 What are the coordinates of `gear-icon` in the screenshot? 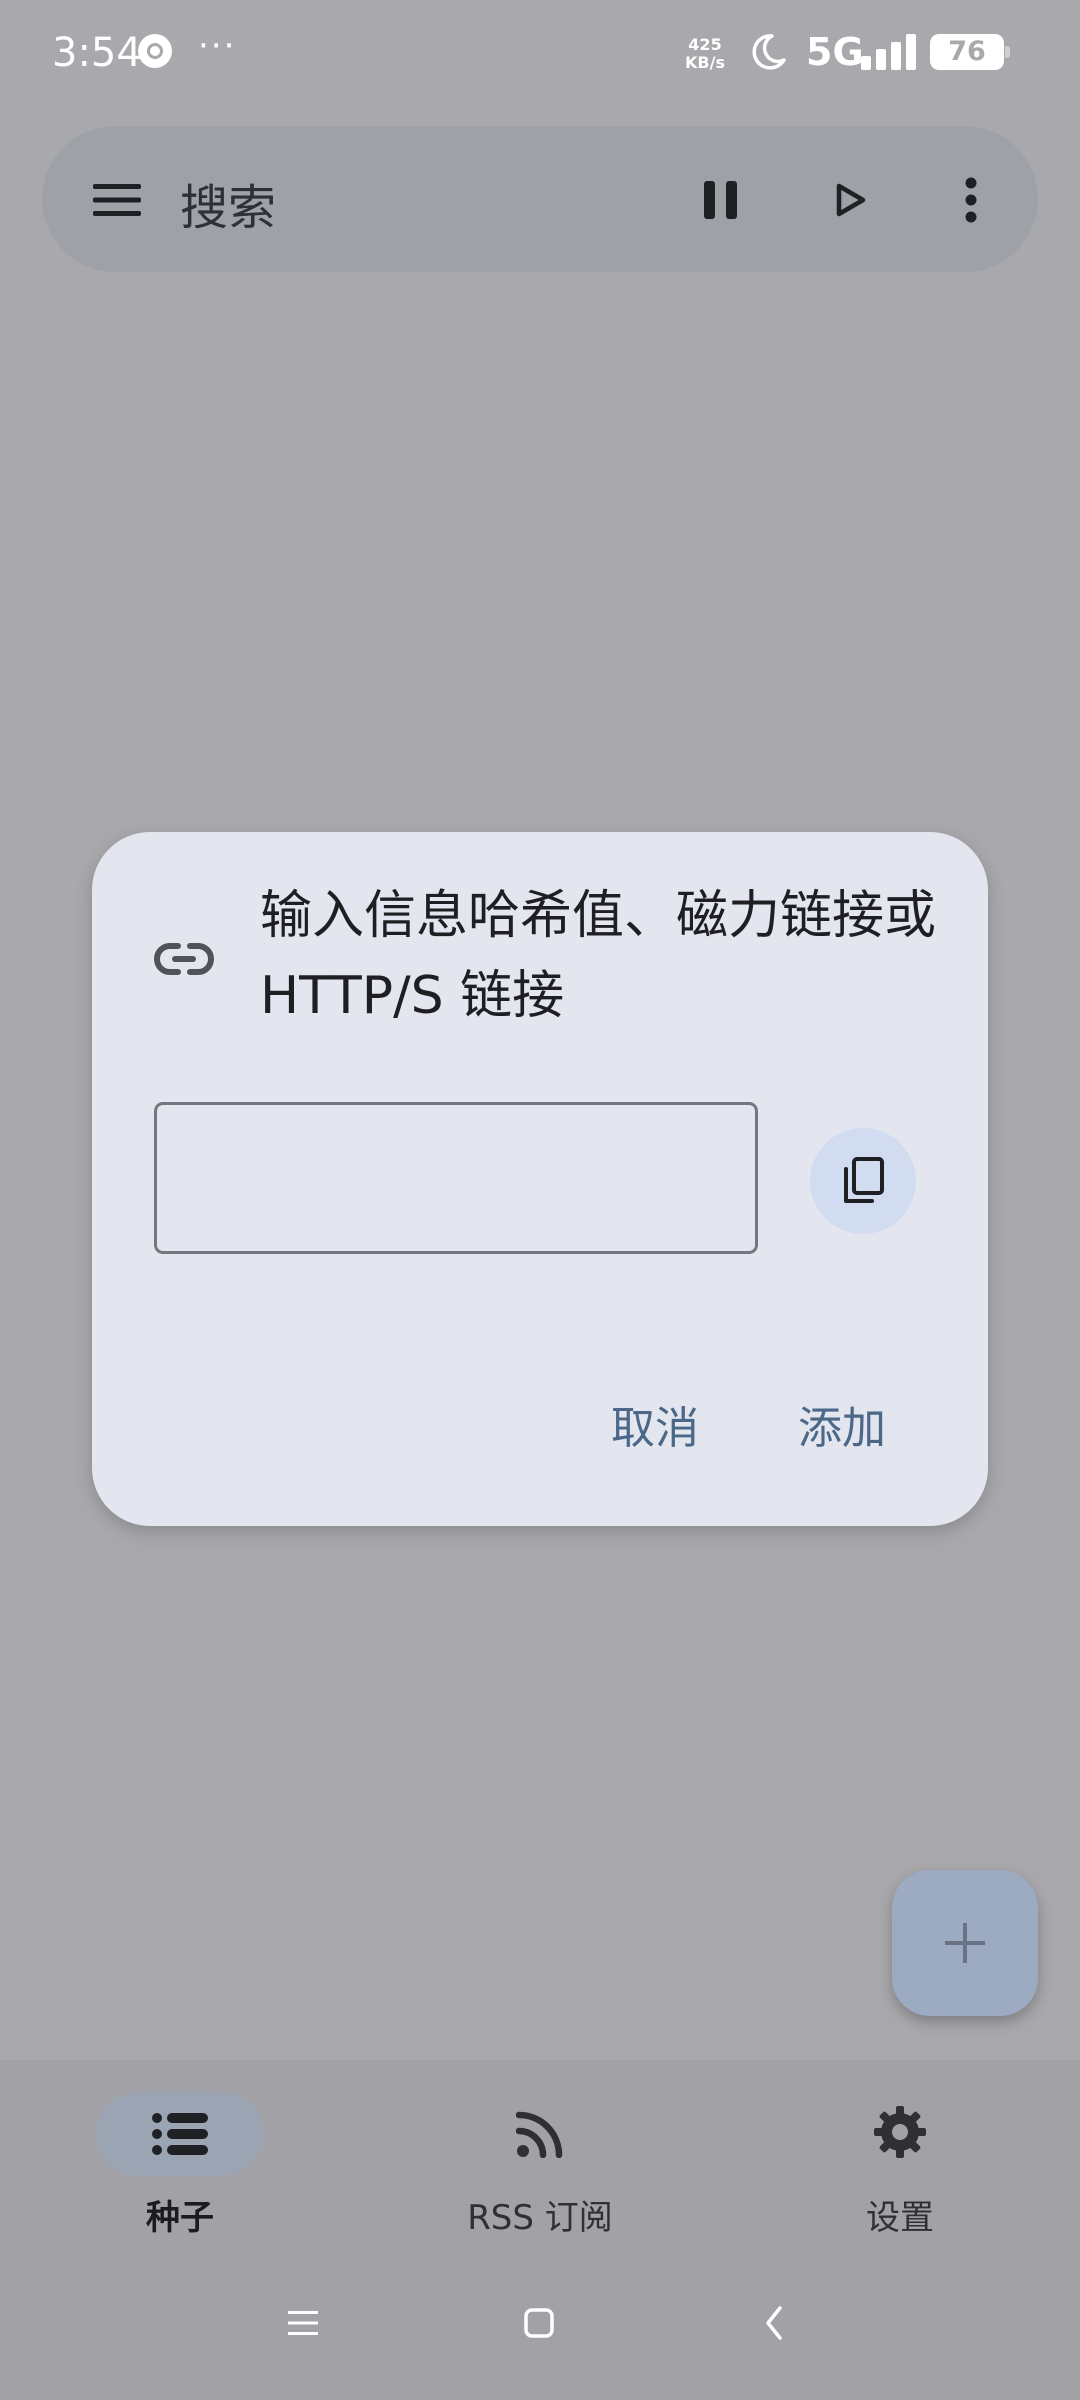 It's located at (900, 2132).